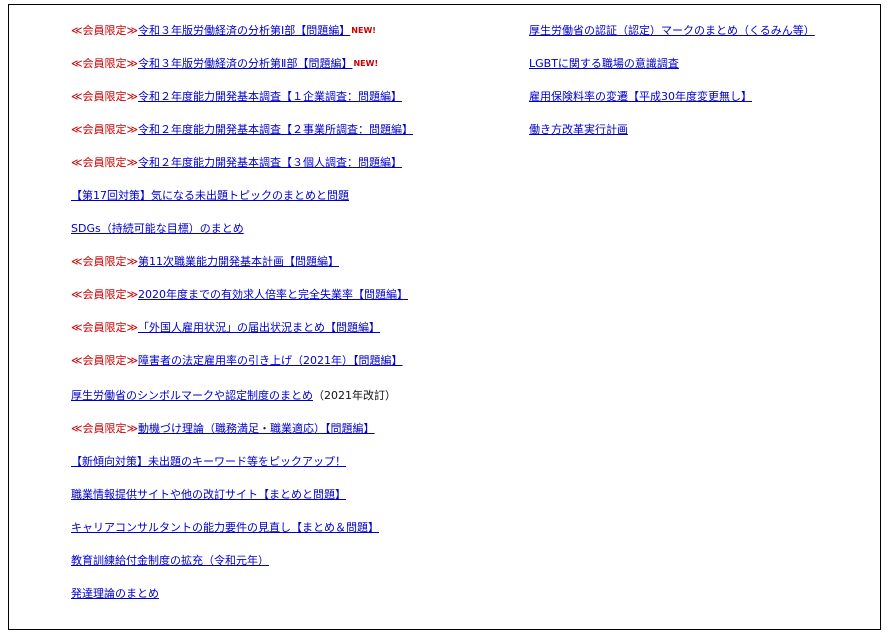  What do you see at coordinates (291, 603) in the screenshot?
I see `left-list-item: 発達理論のまとめ` at bounding box center [291, 603].